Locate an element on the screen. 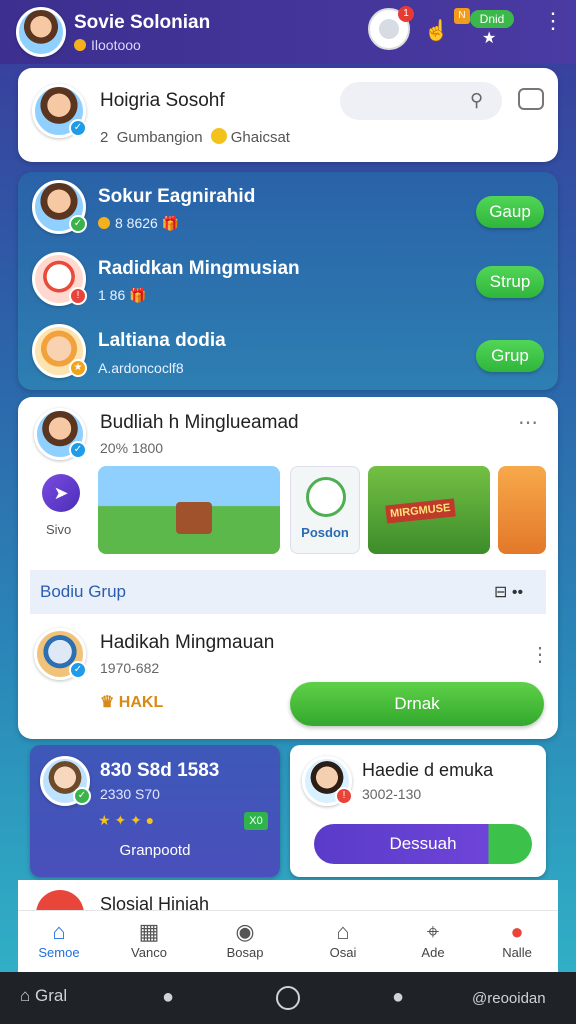 The image size is (576, 1024). tab-profile: ● Nalle is located at coordinates (517, 939).